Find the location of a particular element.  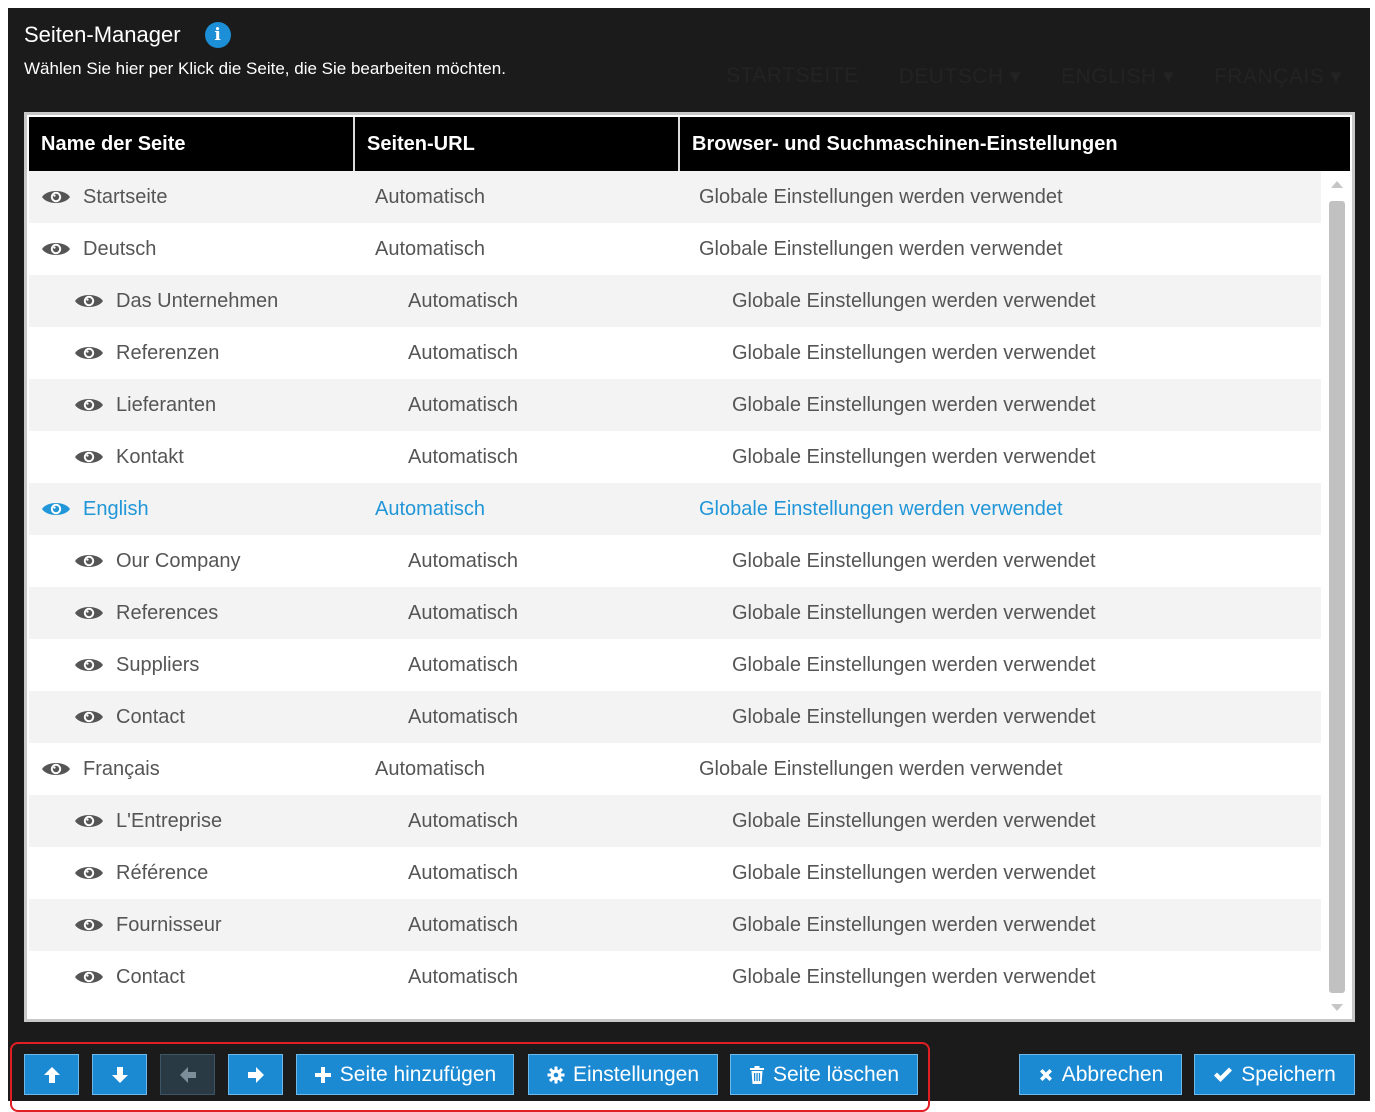

scrollbar-thumb is located at coordinates (1337, 597).